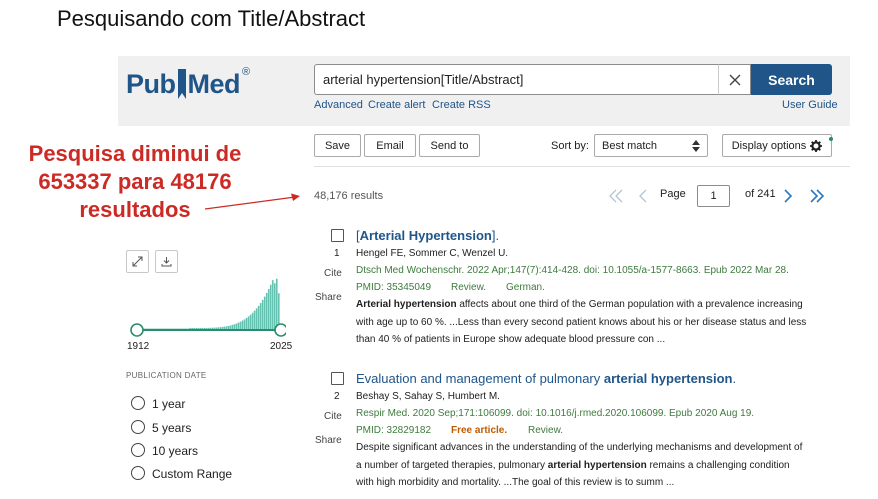 This screenshot has width=878, height=499. I want to click on result-2-checkbox, so click(337, 378).